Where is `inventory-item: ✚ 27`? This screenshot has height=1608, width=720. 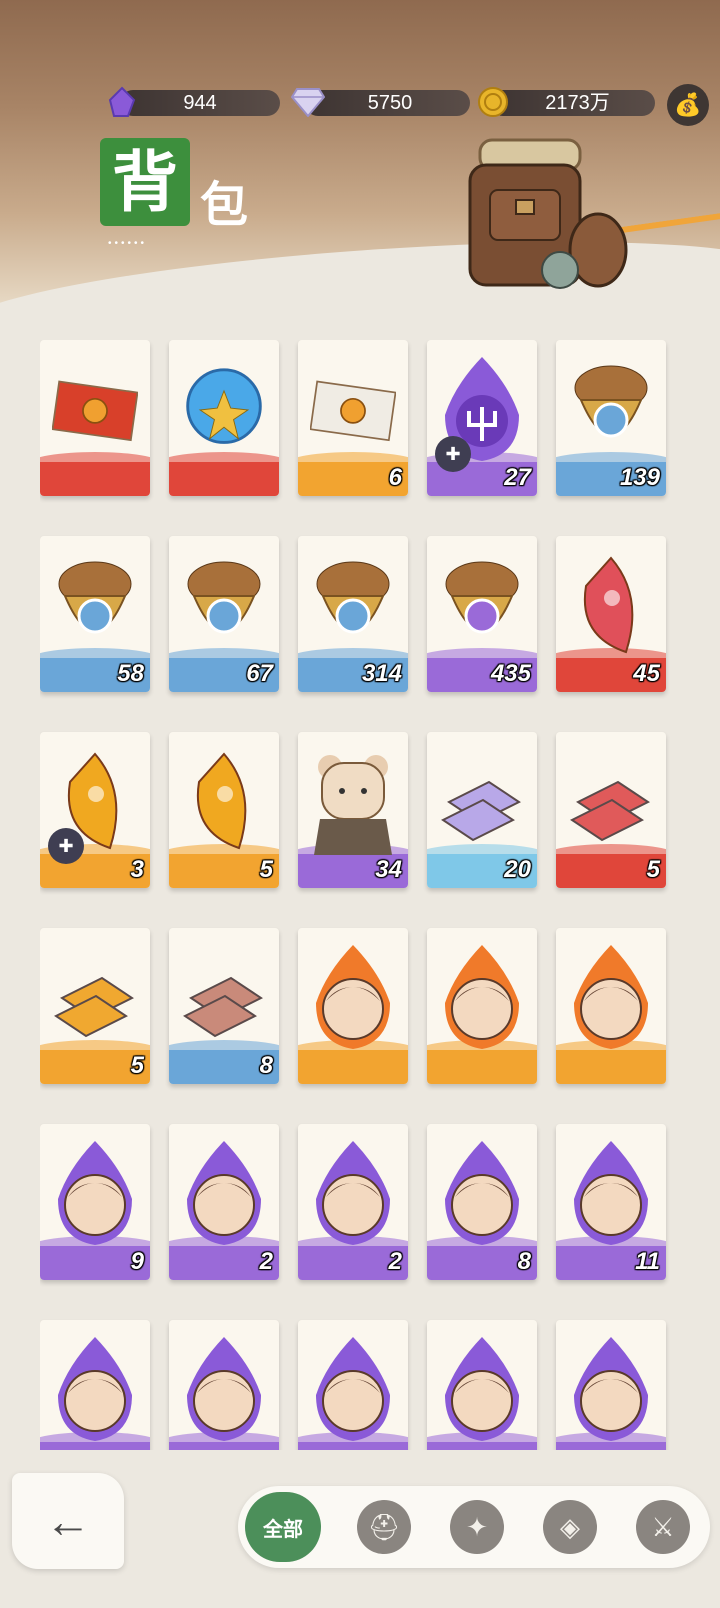
inventory-item: ✚ 27 is located at coordinates (482, 418).